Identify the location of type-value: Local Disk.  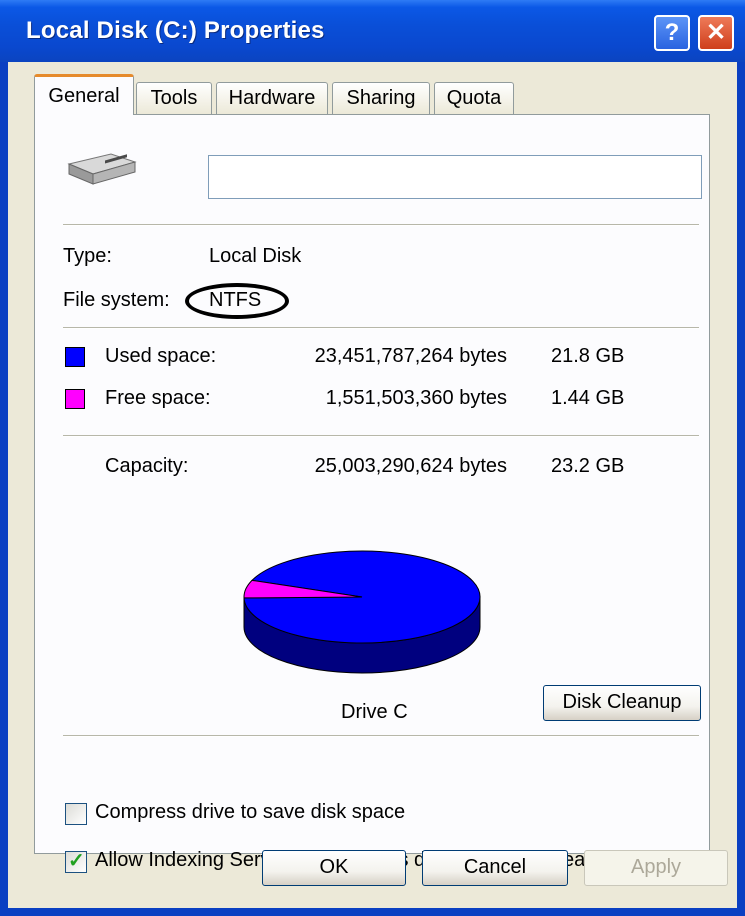
(255, 256).